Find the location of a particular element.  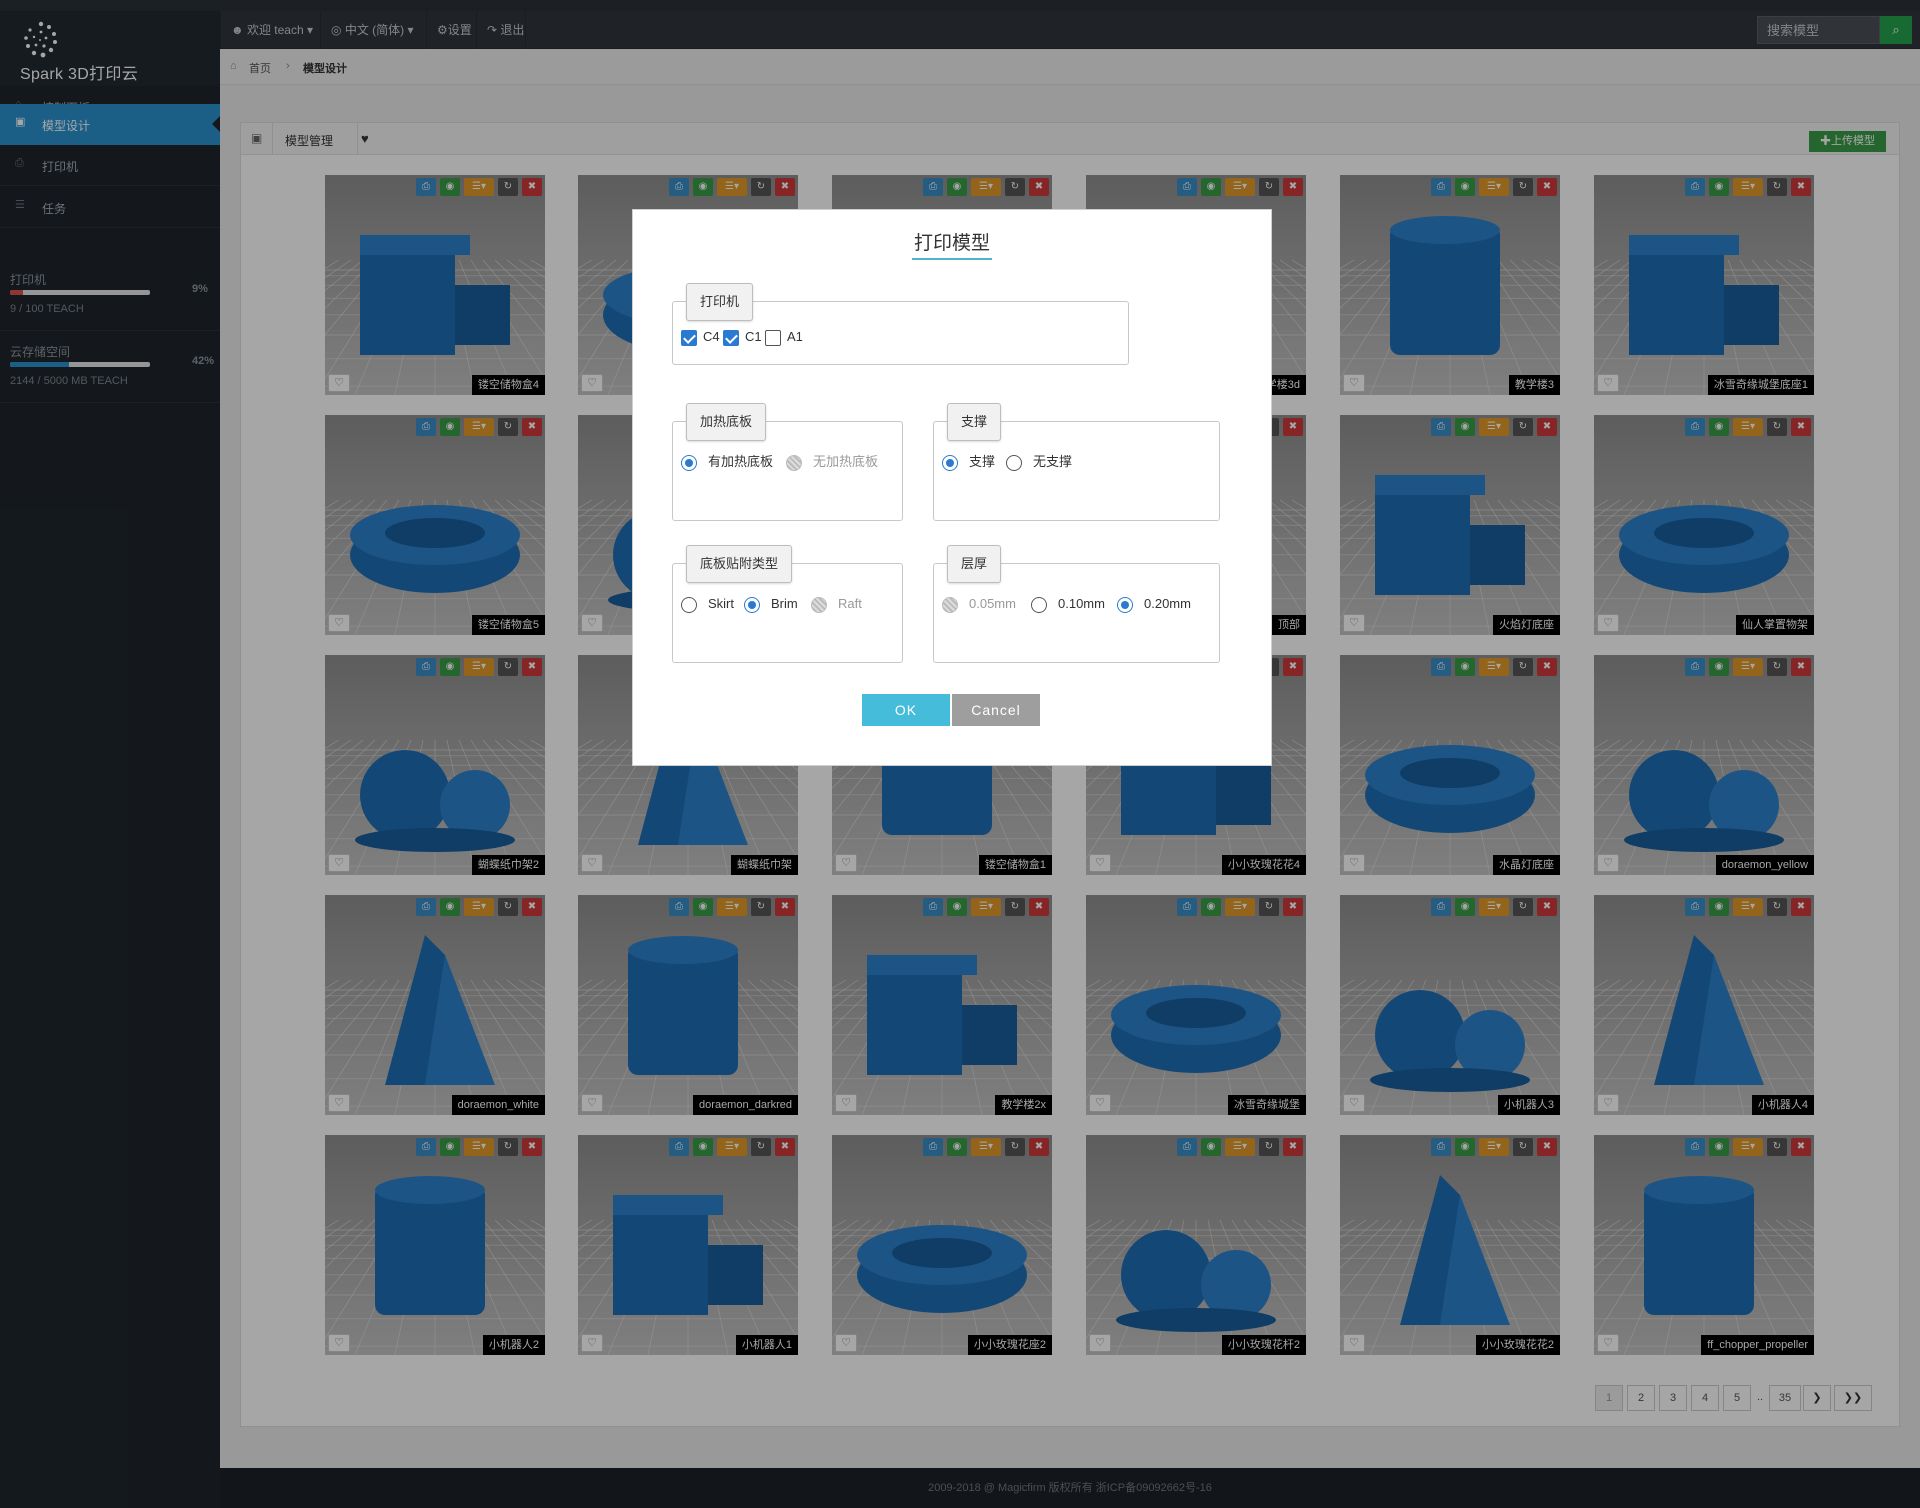

heatbed-legend: 加热底板 is located at coordinates (726, 422).